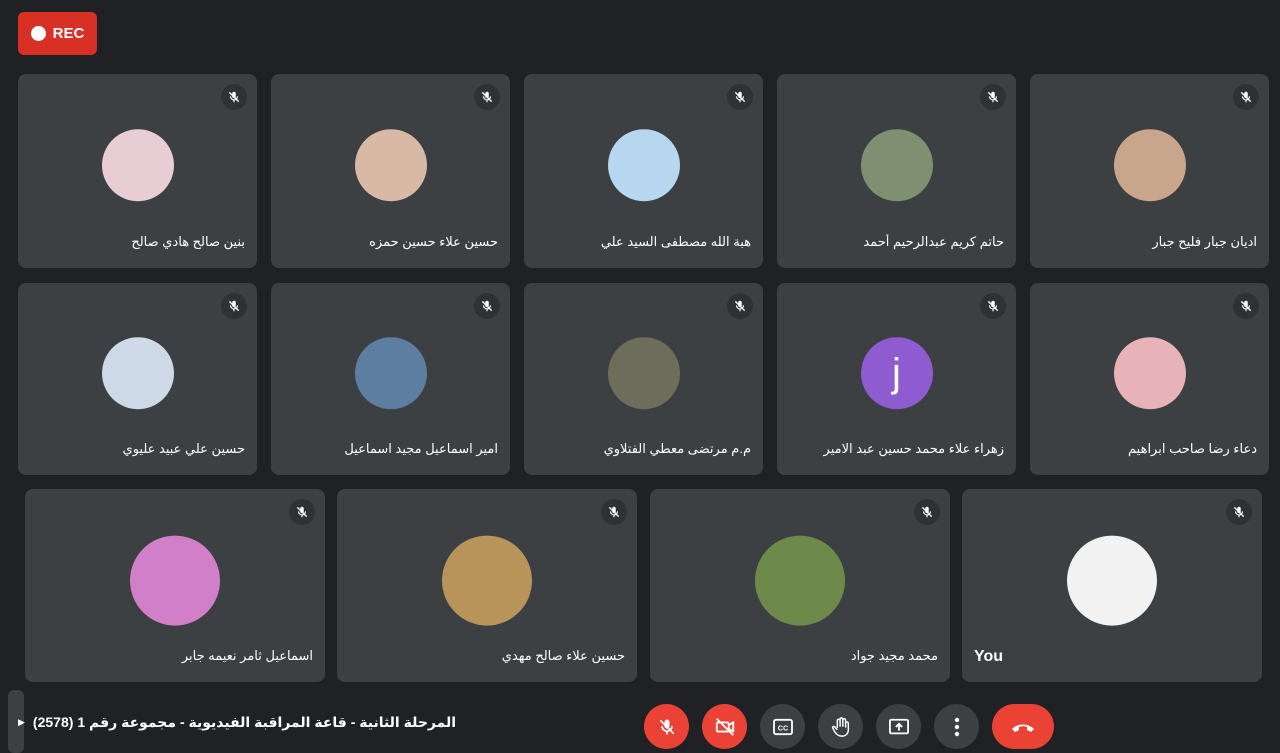  Describe the element at coordinates (563, 655) in the screenshot. I see `participant-name: حسين علاء صالح مهدي` at that location.